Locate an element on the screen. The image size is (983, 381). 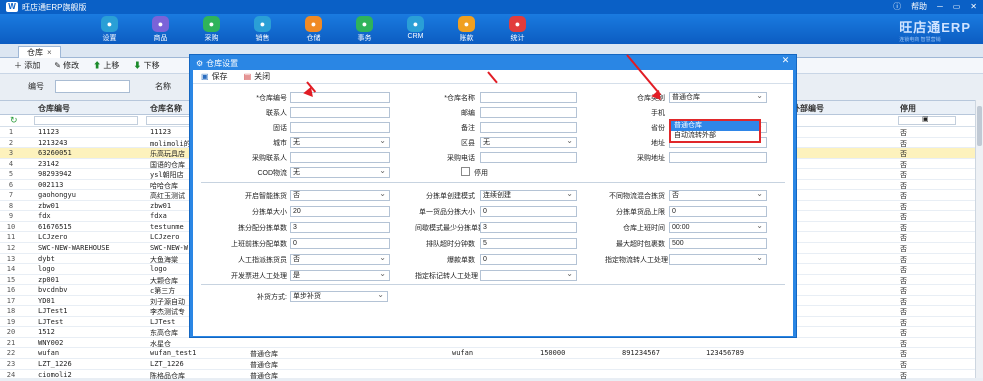
cell-name: 高红玉测试 is located at coordinates (167, 196).